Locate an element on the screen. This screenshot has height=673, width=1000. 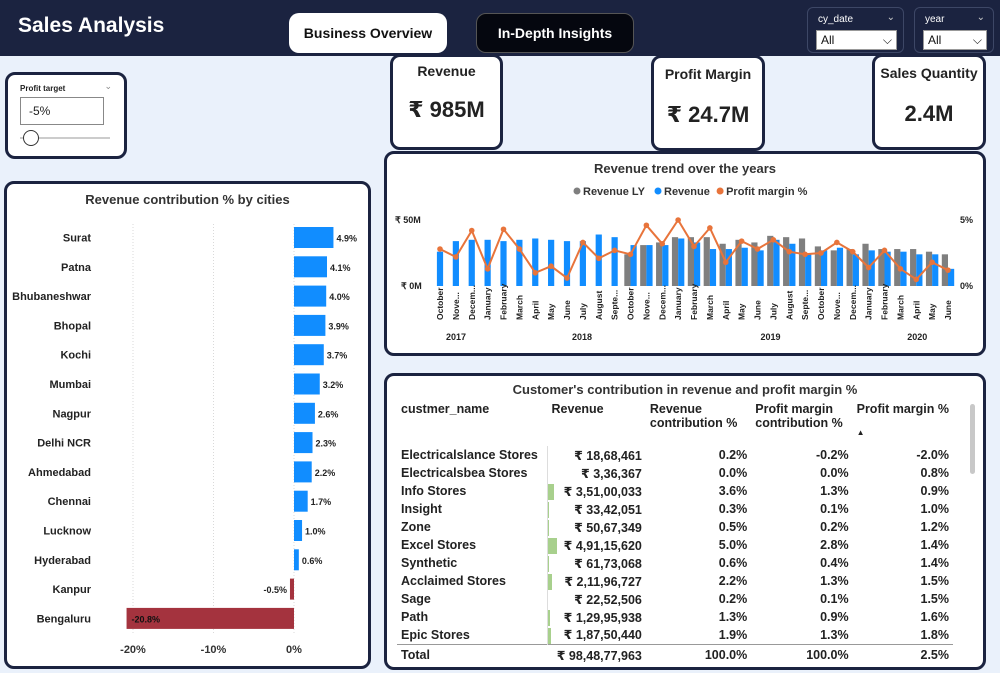
col-header-name: custmer_name is located at coordinates (472, 424).